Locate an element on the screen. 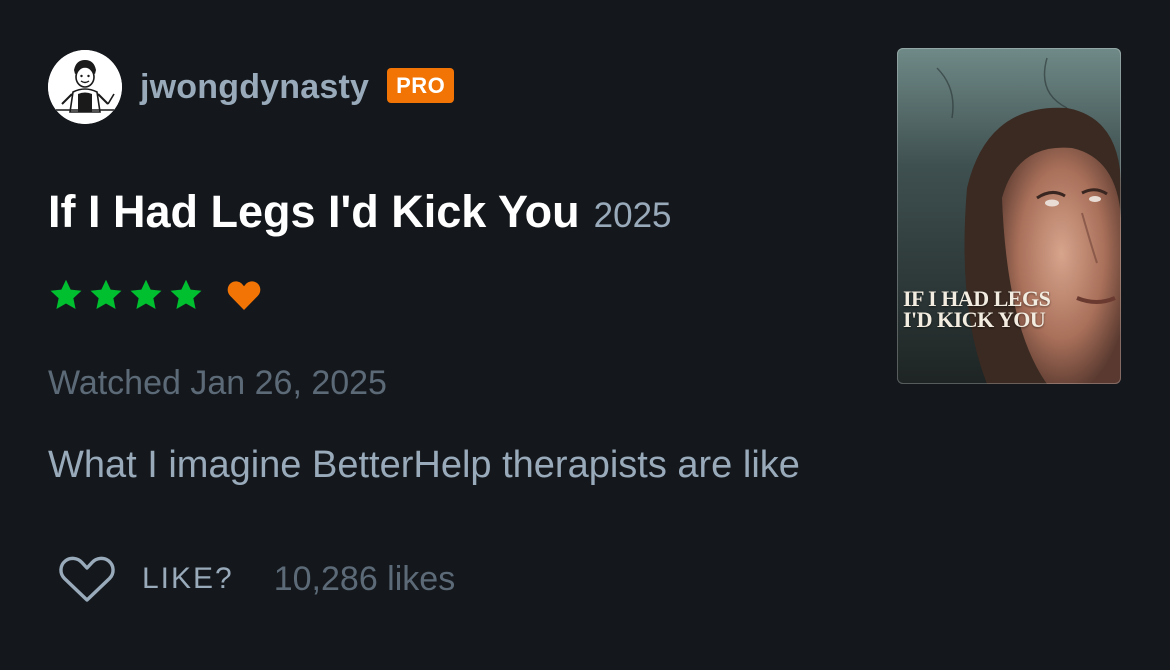  rating-row is located at coordinates (155, 295).